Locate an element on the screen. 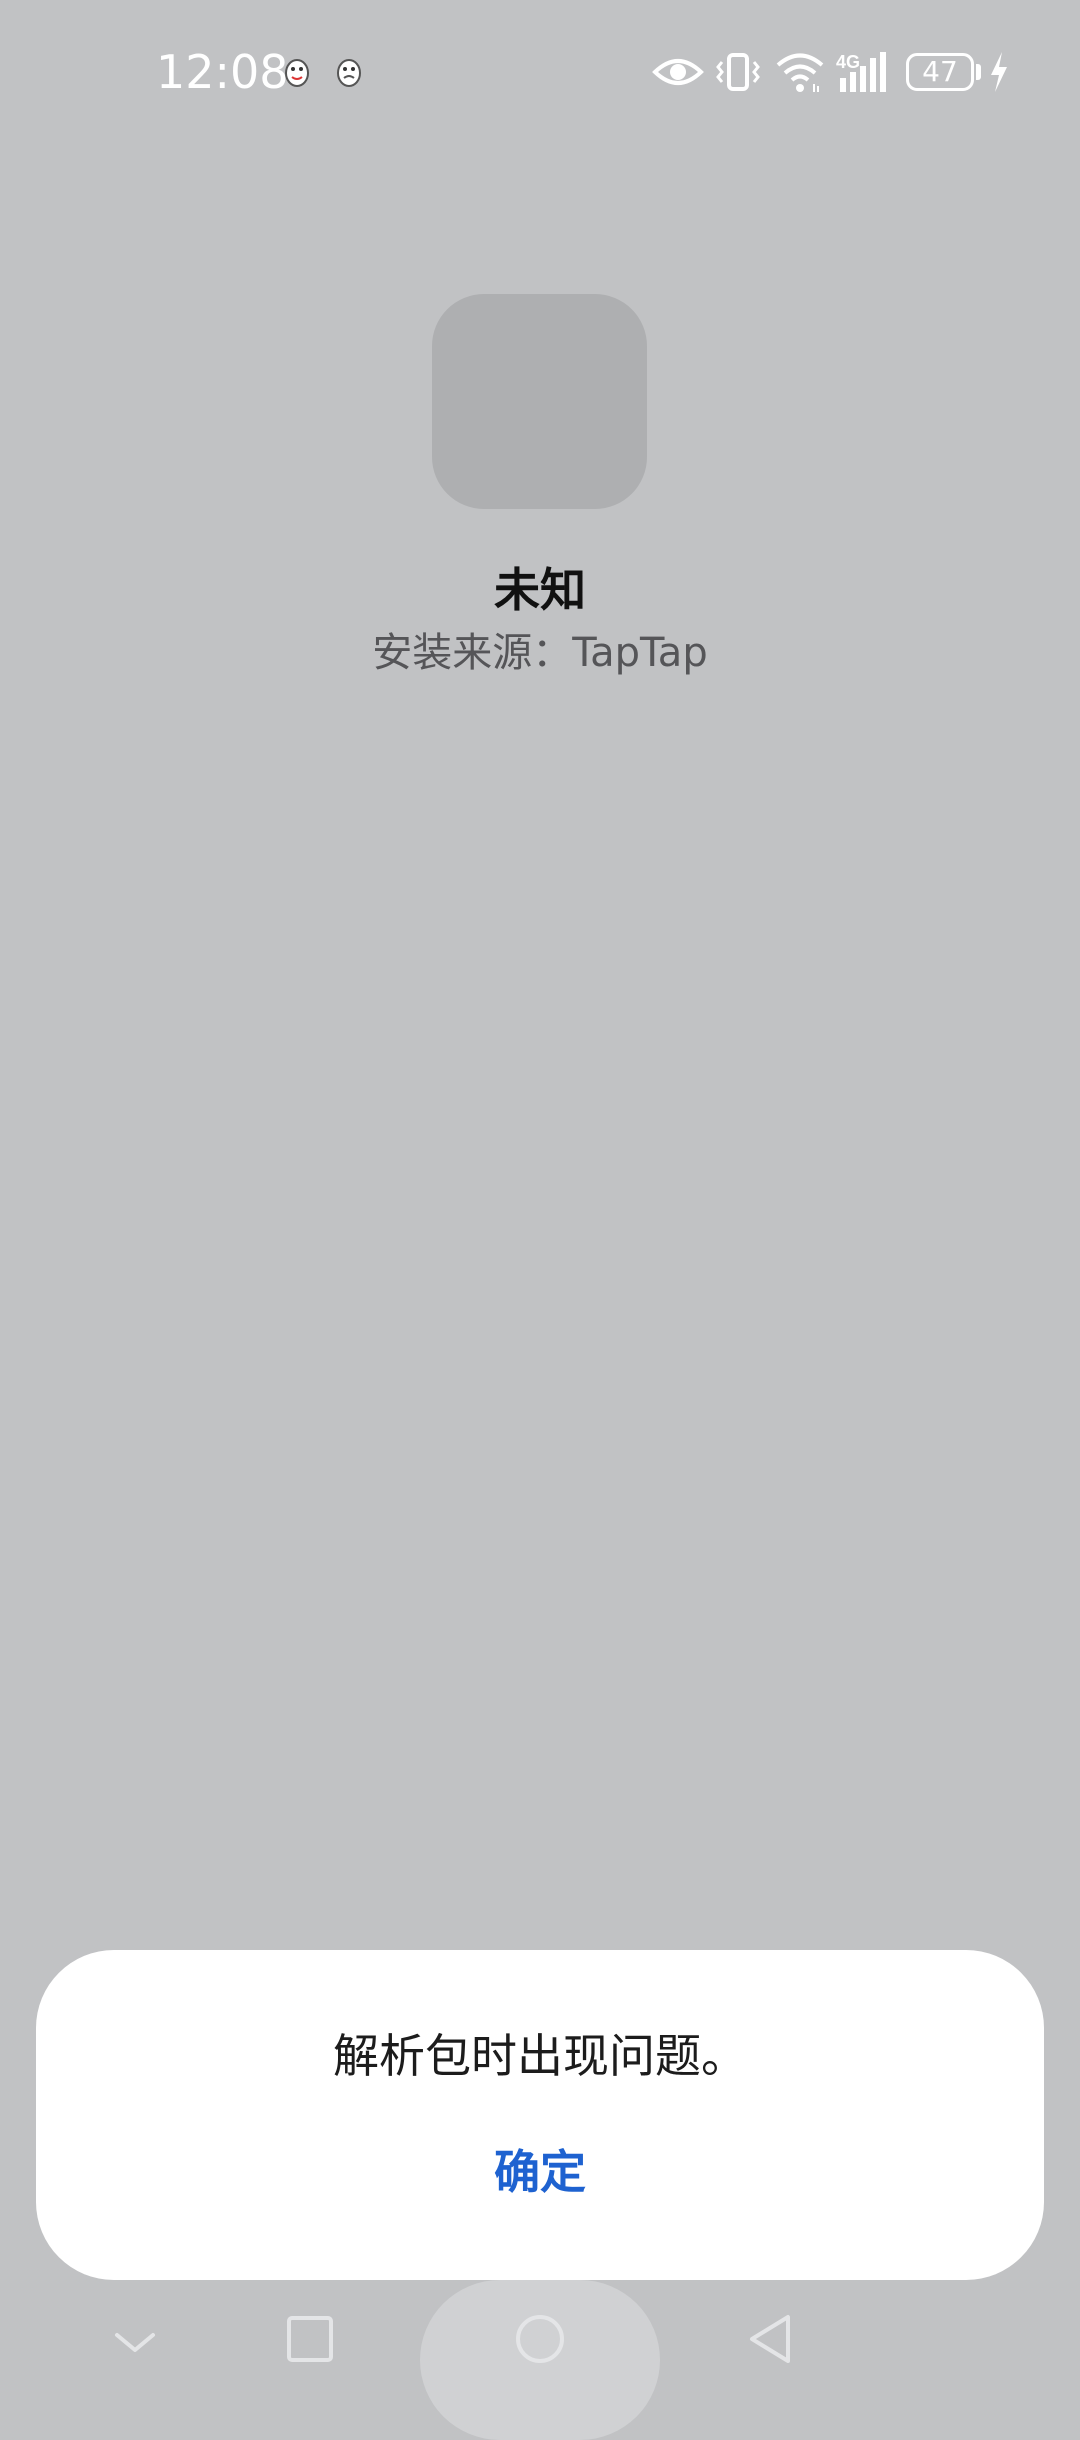  battery-icon: 47 is located at coordinates (940, 72).